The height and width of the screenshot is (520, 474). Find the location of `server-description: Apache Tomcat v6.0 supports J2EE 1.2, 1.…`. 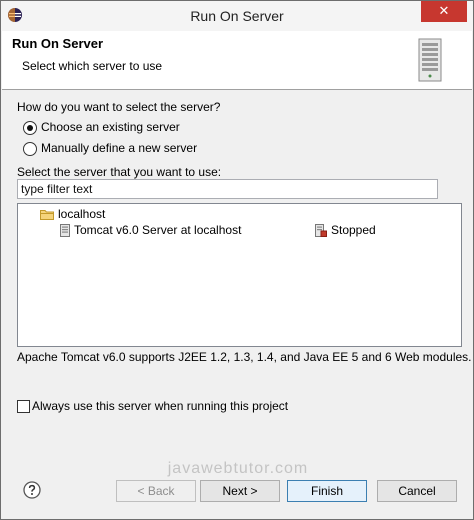

server-description: Apache Tomcat v6.0 supports J2EE 1.2, 1.… is located at coordinates (244, 357).